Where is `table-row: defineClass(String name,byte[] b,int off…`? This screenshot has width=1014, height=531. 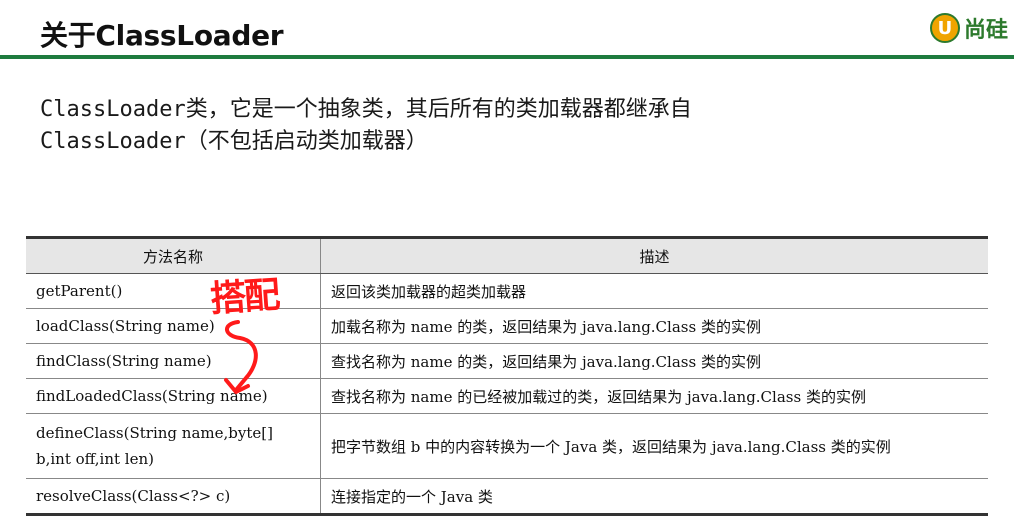
table-row: defineClass(String name,byte[] b,int off… is located at coordinates (507, 446).